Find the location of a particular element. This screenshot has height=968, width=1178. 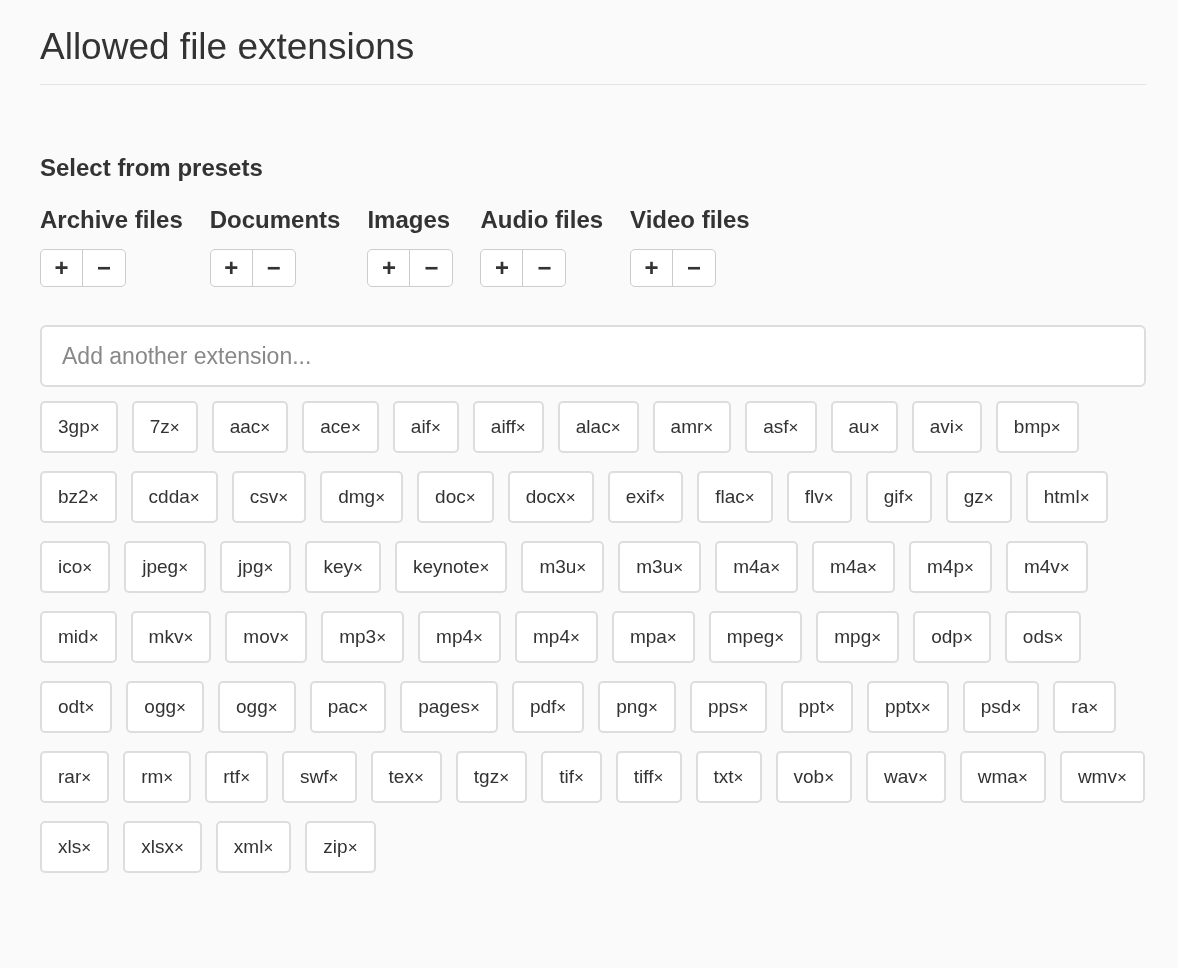

preset-label: Images is located at coordinates (409, 220).